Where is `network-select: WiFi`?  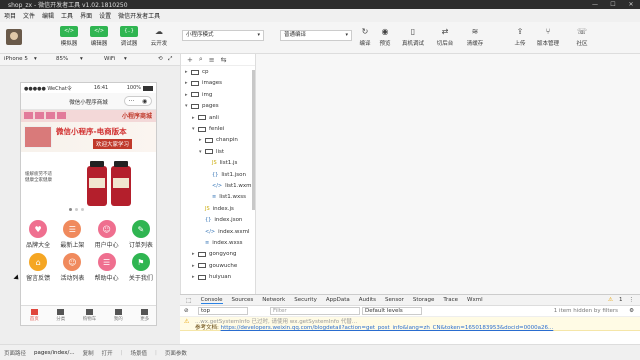
network-select: WiFi is located at coordinates (109, 59).